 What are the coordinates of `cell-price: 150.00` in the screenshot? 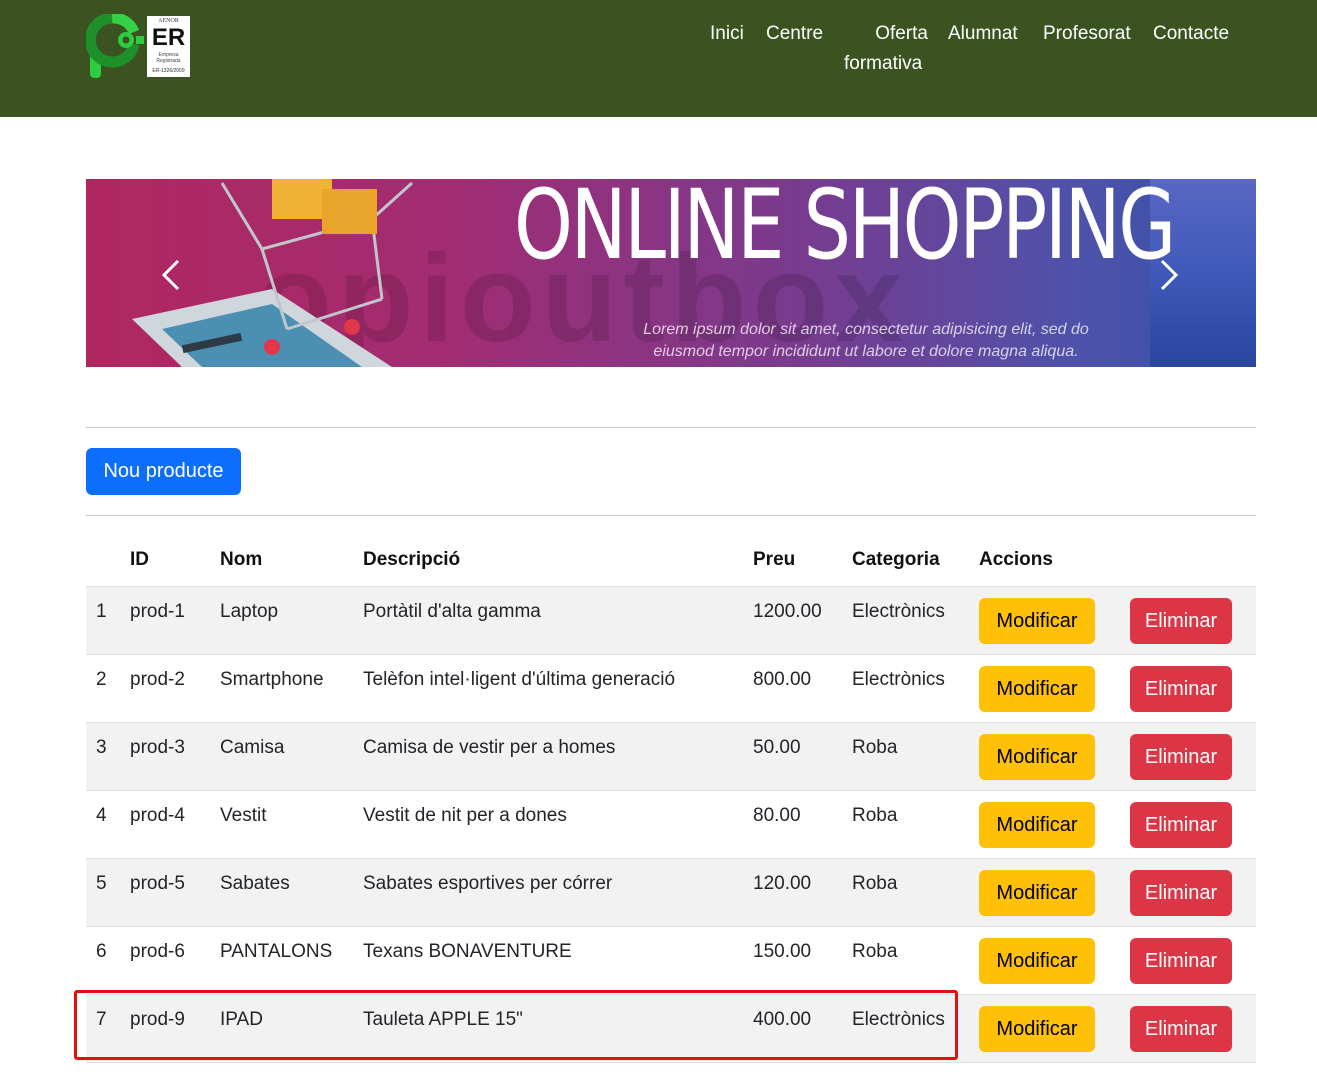 It's located at (782, 951).